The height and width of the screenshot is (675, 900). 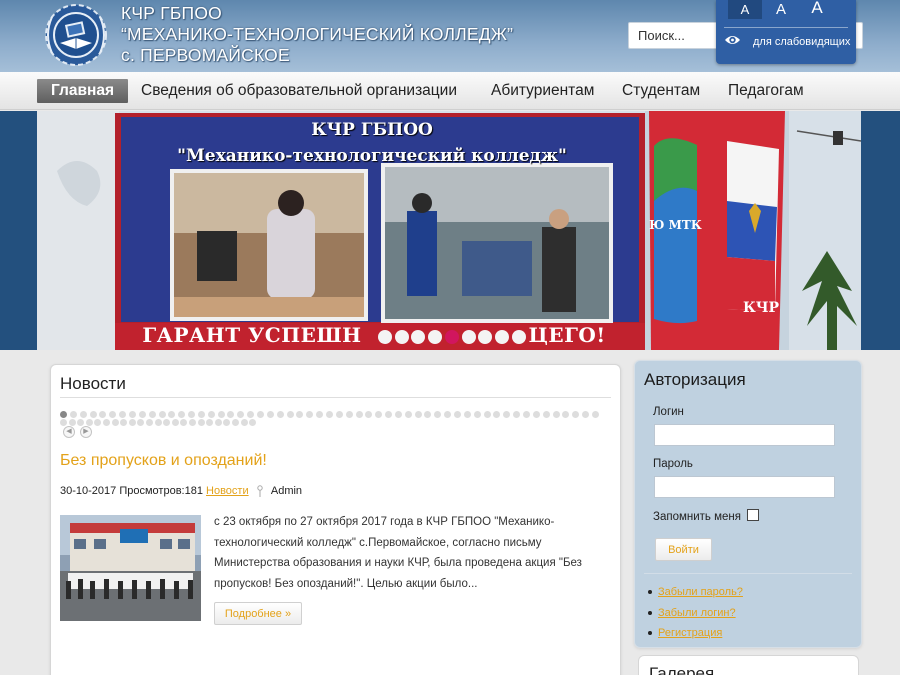 I want to click on news-prev-button: ◀, so click(x=69, y=432).